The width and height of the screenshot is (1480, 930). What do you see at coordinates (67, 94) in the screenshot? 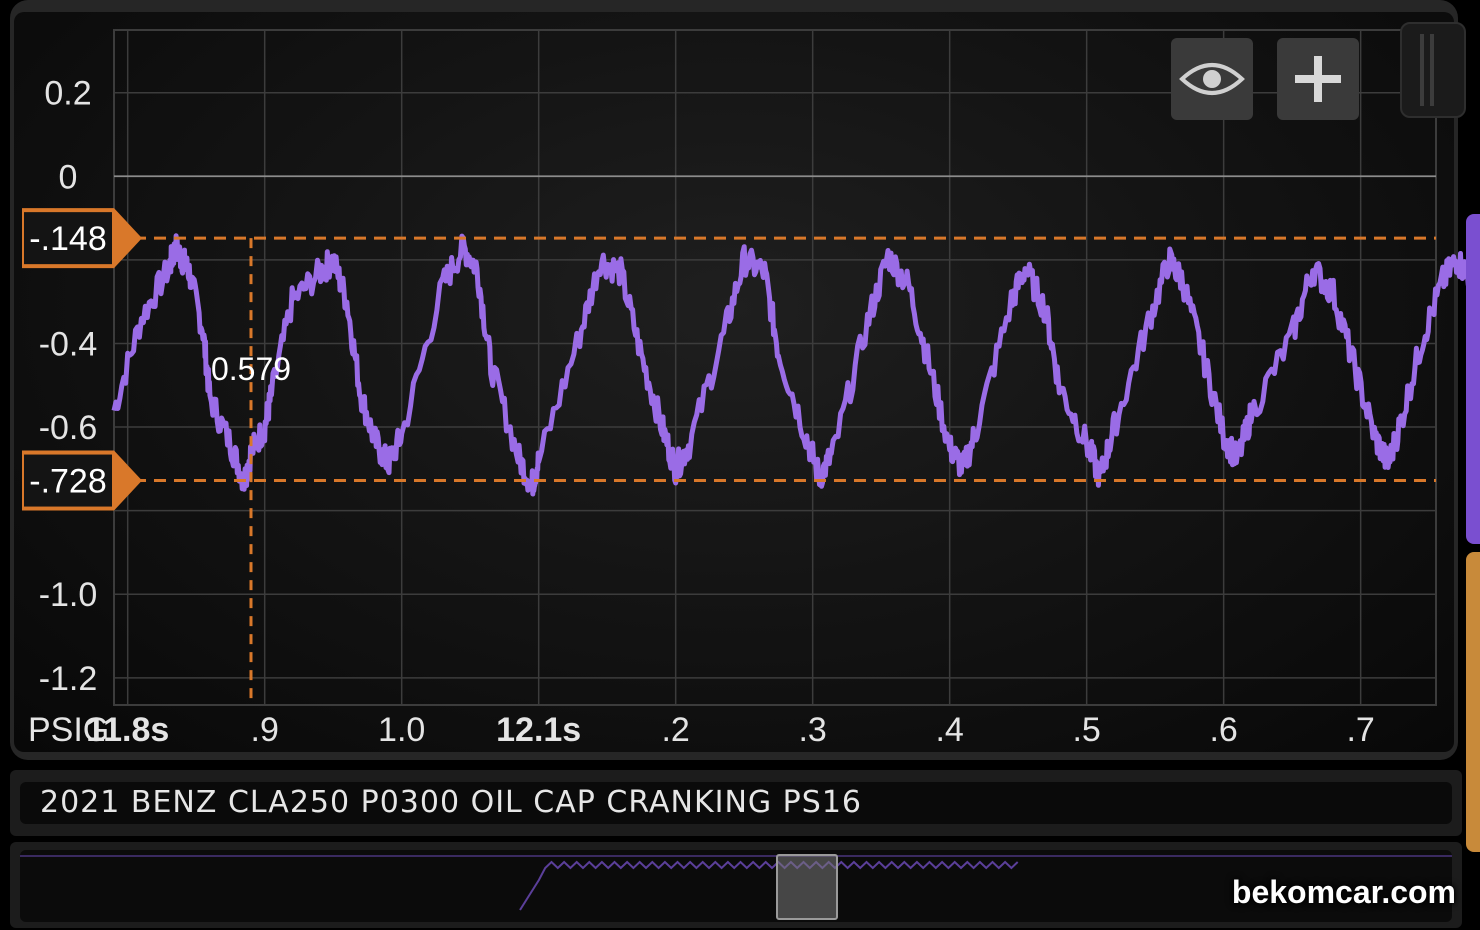
I see `y-tick-label: 0.2` at bounding box center [67, 94].